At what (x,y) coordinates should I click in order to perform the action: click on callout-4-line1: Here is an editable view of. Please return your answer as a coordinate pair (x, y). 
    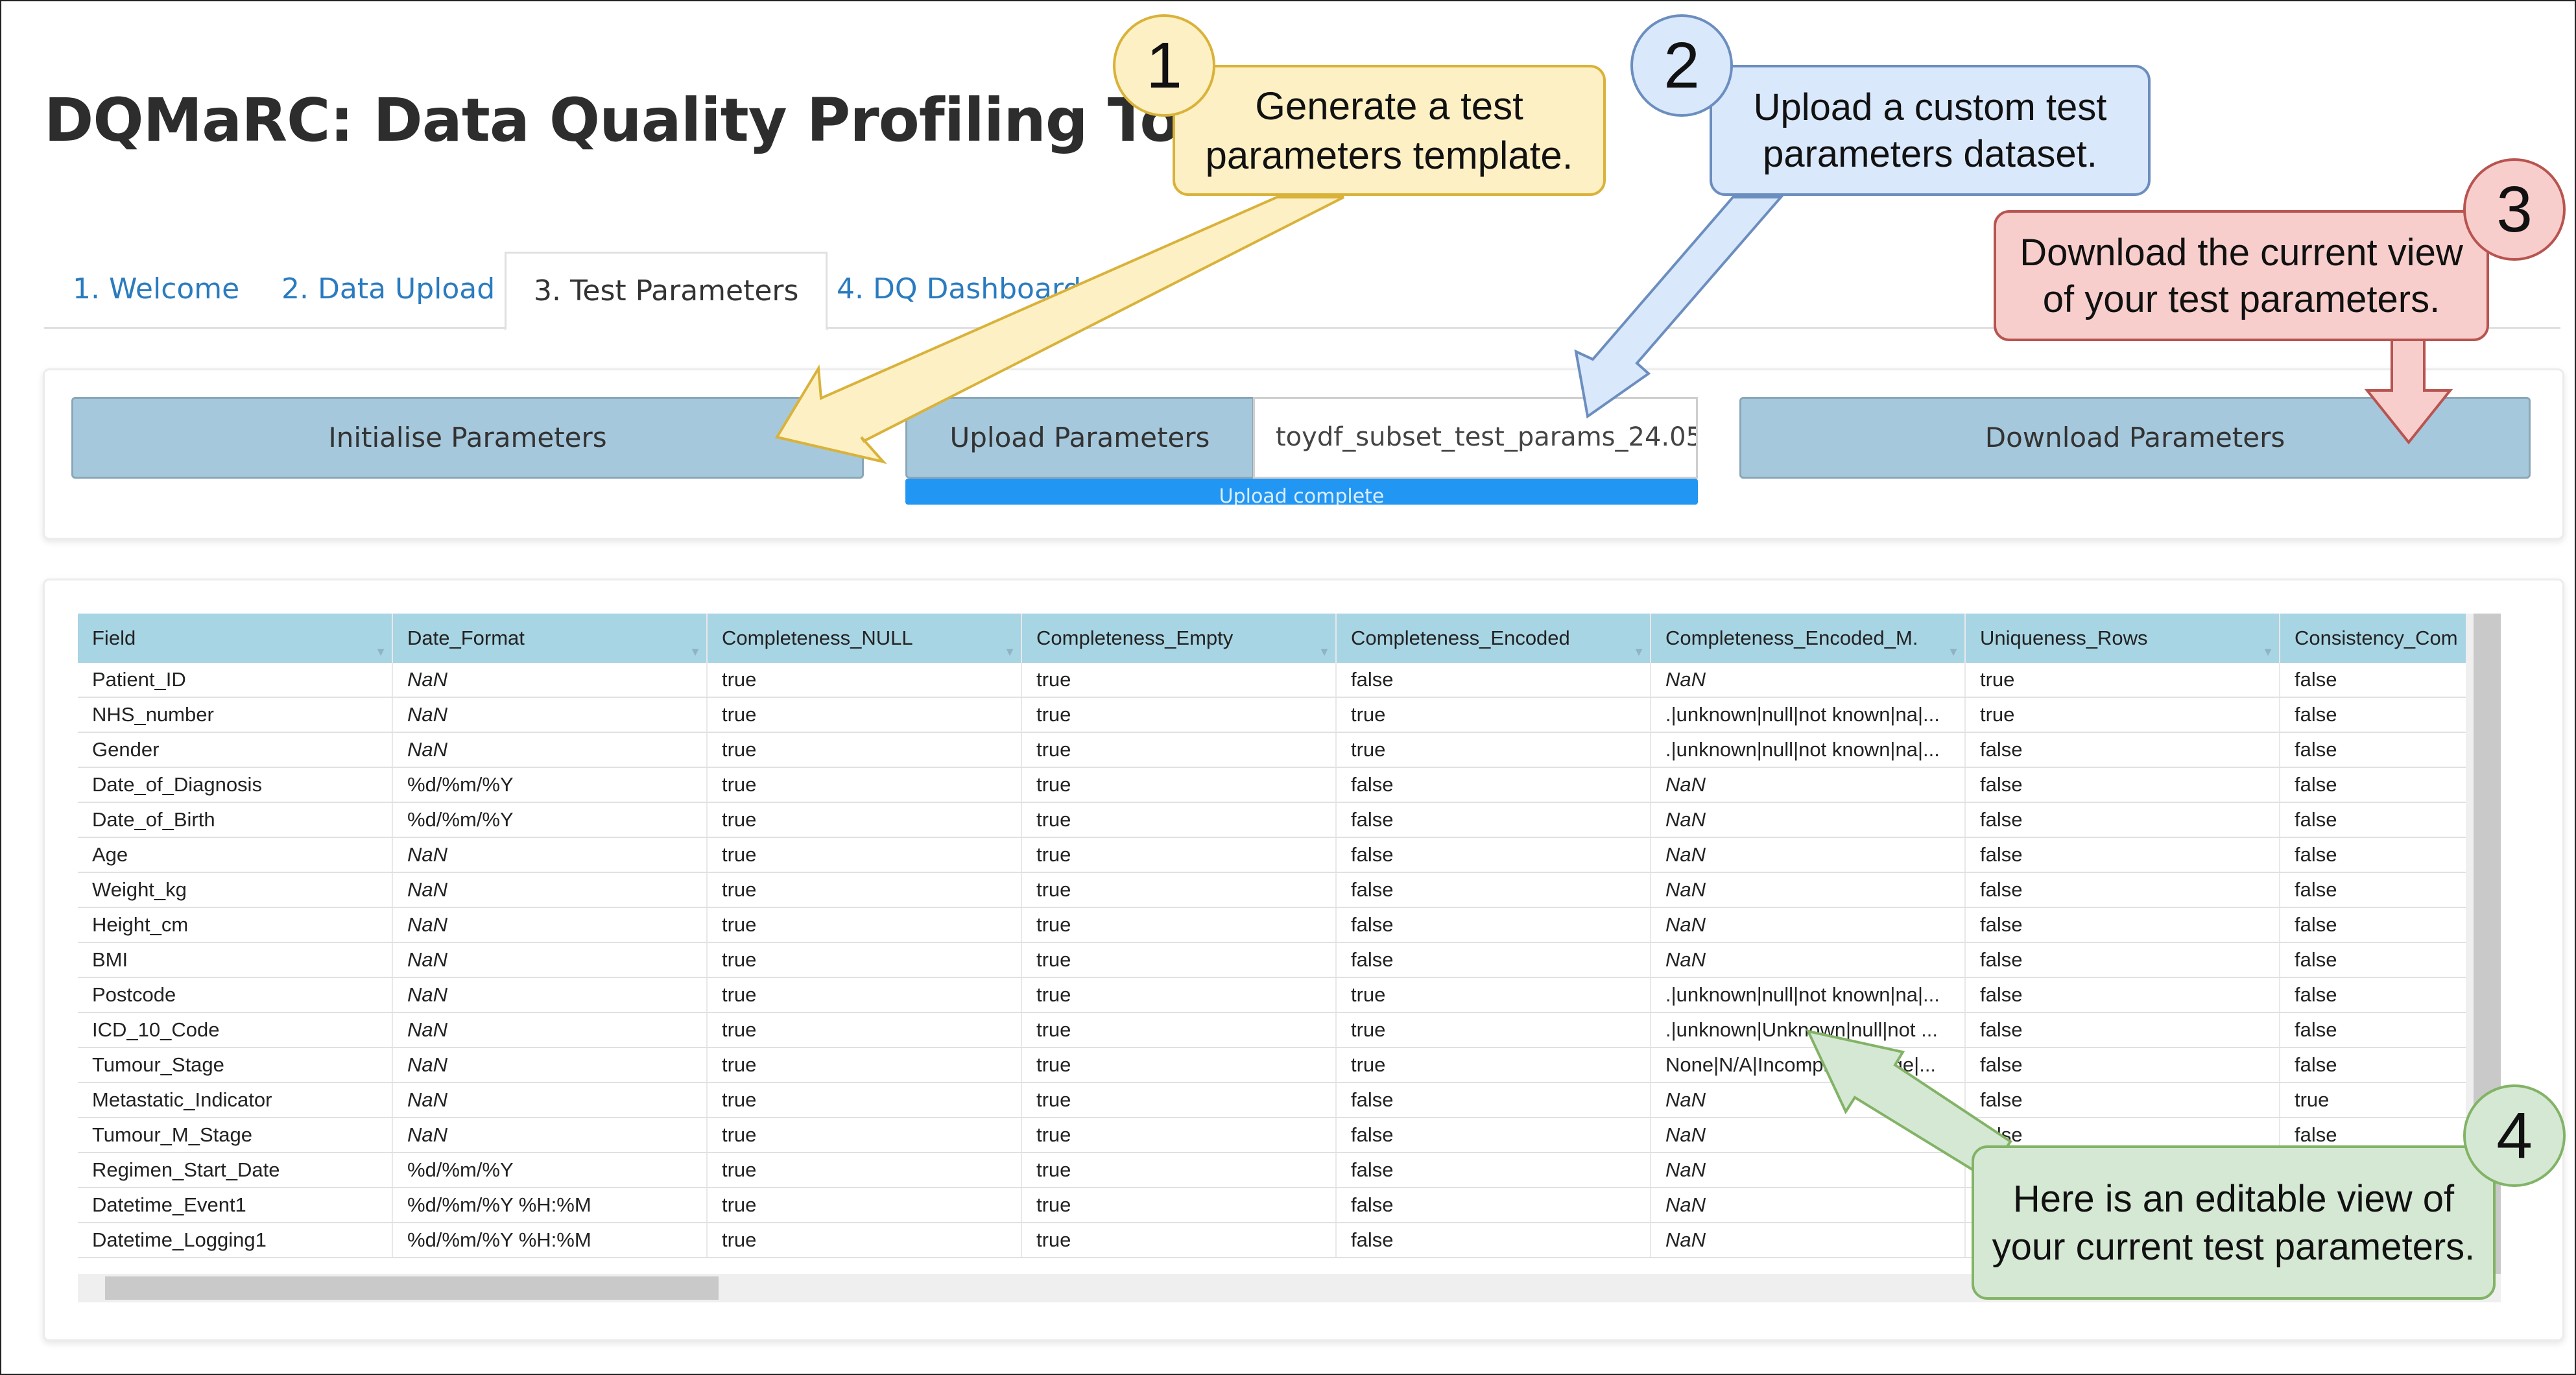
    Looking at the image, I should click on (2233, 1199).